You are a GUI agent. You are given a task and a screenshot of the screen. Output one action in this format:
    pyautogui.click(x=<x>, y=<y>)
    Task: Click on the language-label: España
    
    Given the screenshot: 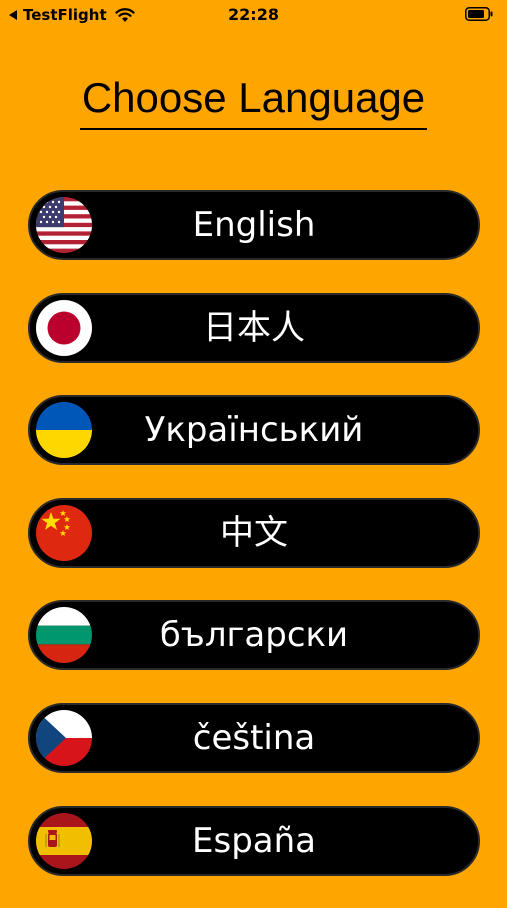 What is the action you would take?
    pyautogui.click(x=254, y=840)
    